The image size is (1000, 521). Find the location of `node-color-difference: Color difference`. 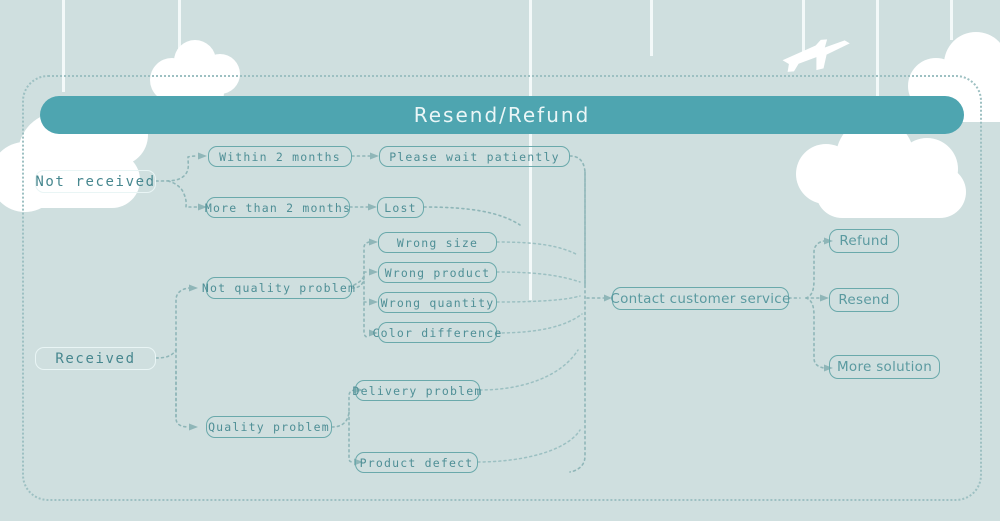

node-color-difference: Color difference is located at coordinates (437, 332).